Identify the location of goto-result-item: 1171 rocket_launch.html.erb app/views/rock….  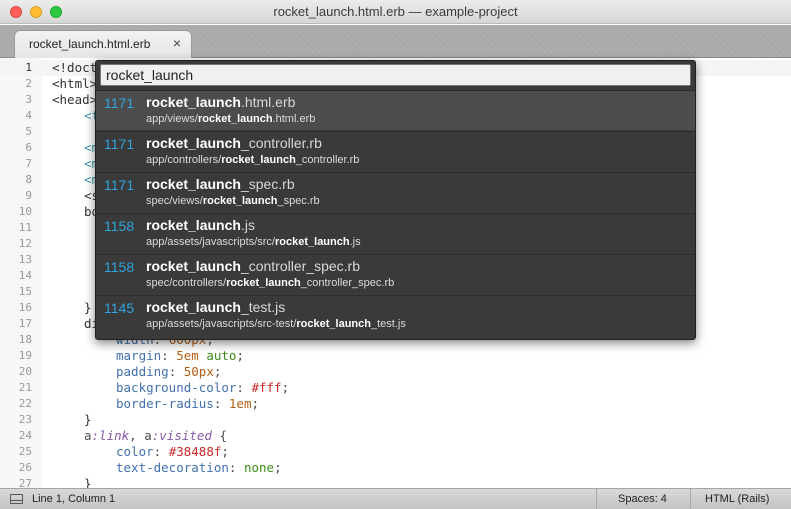
(395, 110).